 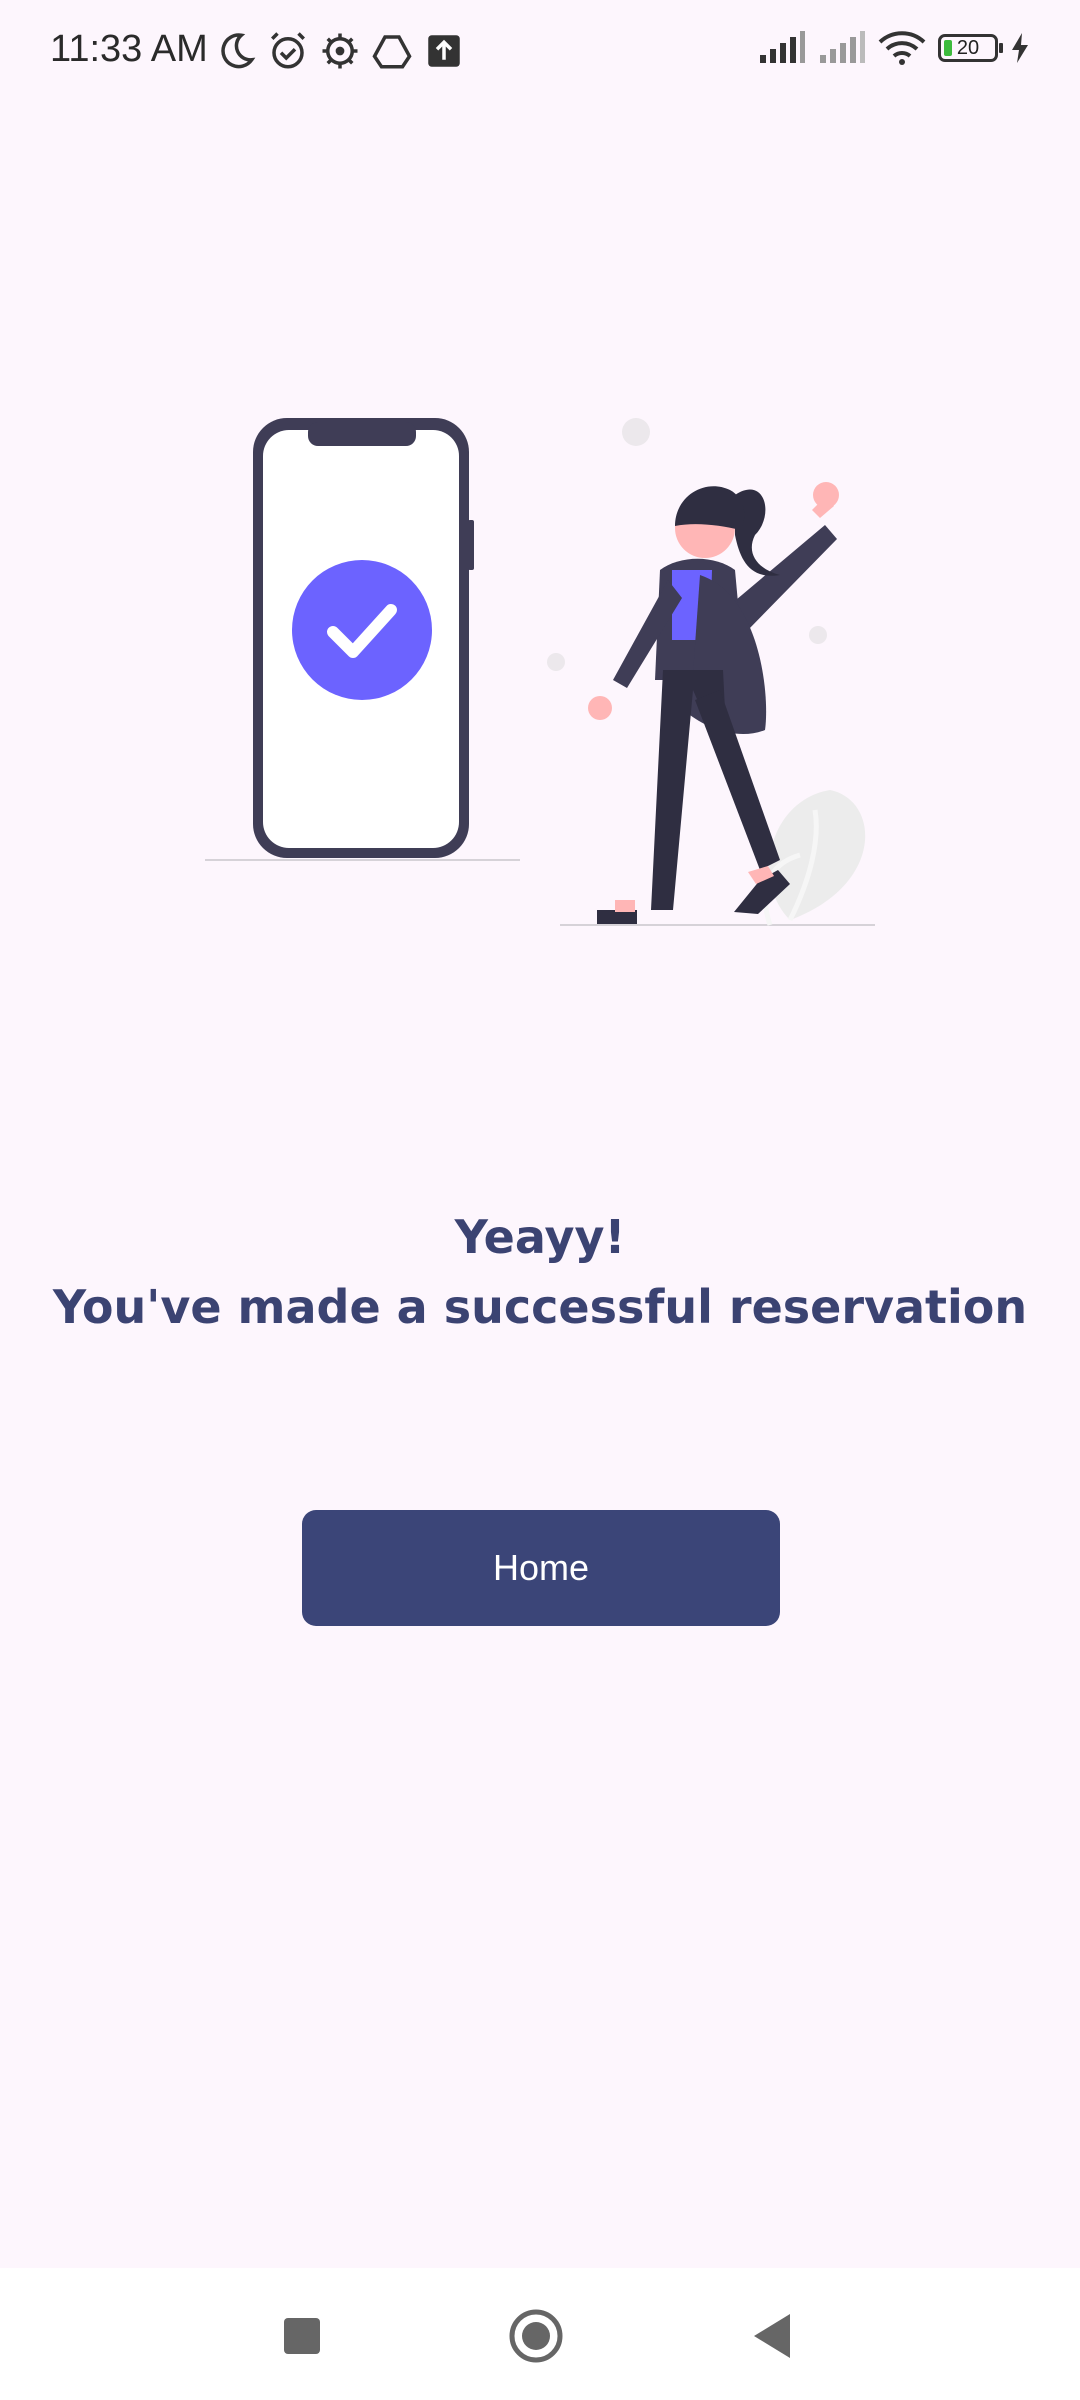 What do you see at coordinates (392, 52) in the screenshot?
I see `drive-icon` at bounding box center [392, 52].